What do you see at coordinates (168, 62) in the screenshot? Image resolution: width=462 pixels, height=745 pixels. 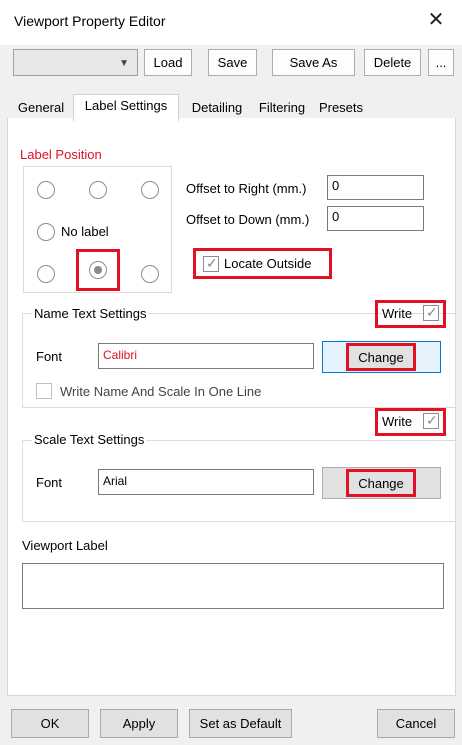 I see `load-button: Load` at bounding box center [168, 62].